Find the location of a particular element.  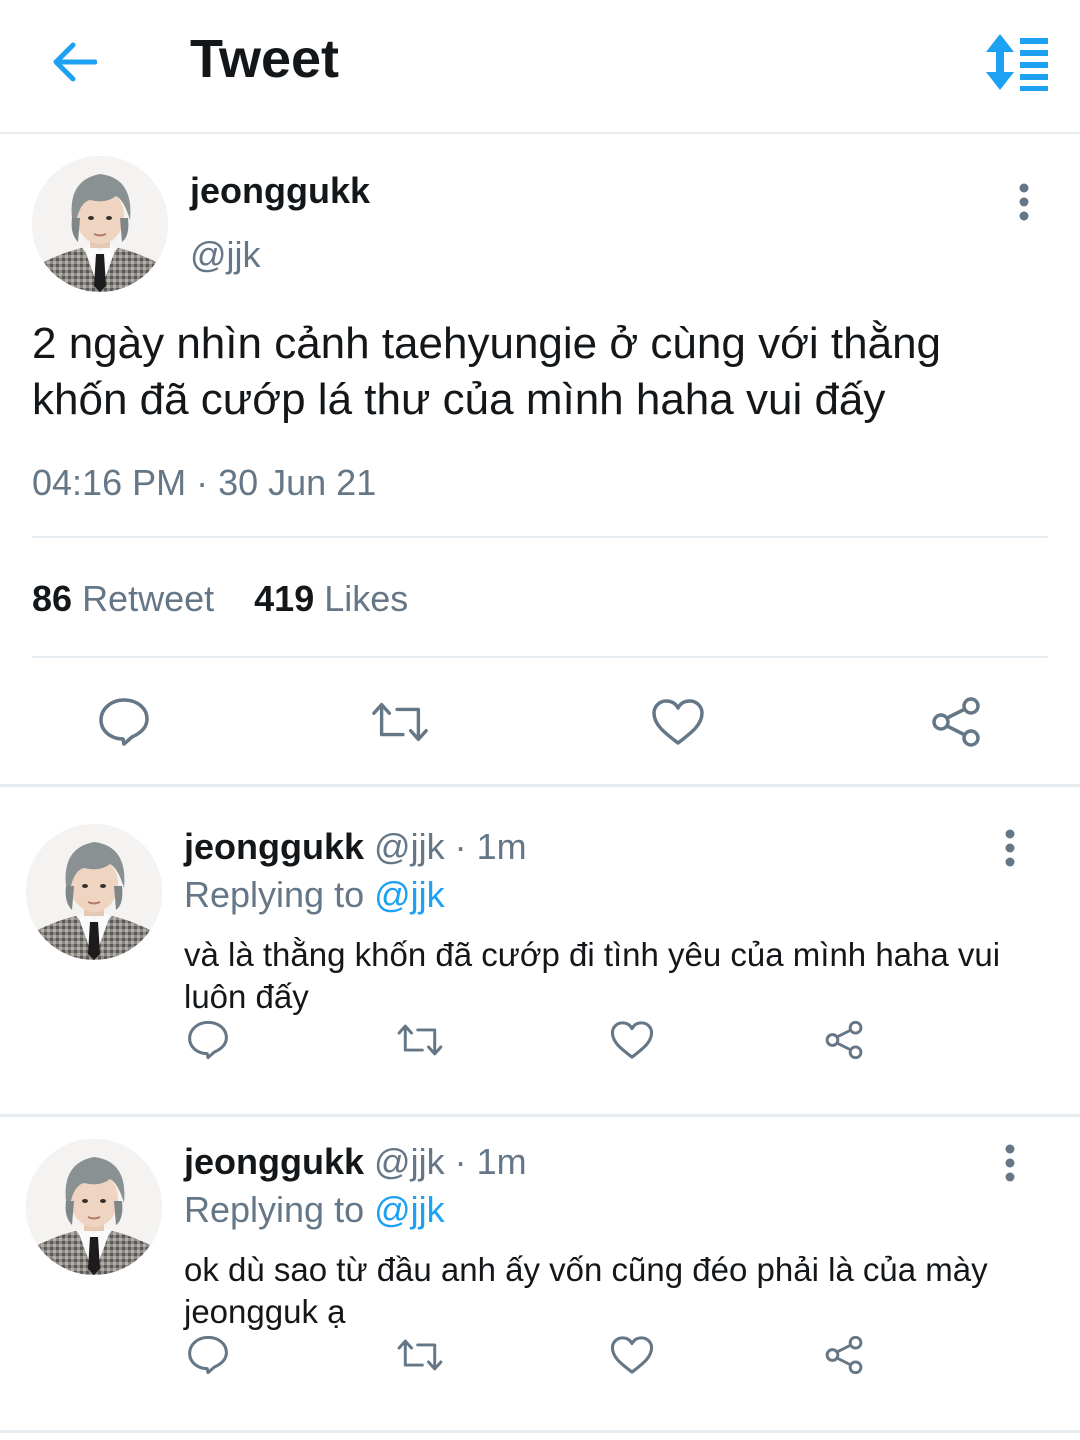

tweet-timestamp: 04:16 PM · 30 Jun 21 is located at coordinates (204, 482).